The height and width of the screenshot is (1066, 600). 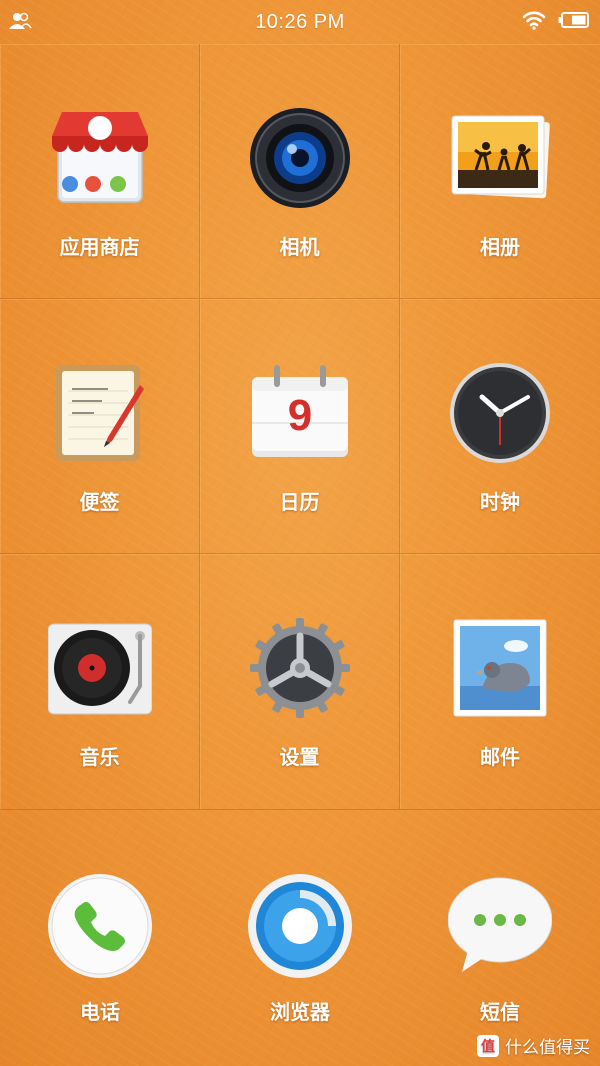 What do you see at coordinates (299, 247) in the screenshot?
I see `app-label: 相机` at bounding box center [299, 247].